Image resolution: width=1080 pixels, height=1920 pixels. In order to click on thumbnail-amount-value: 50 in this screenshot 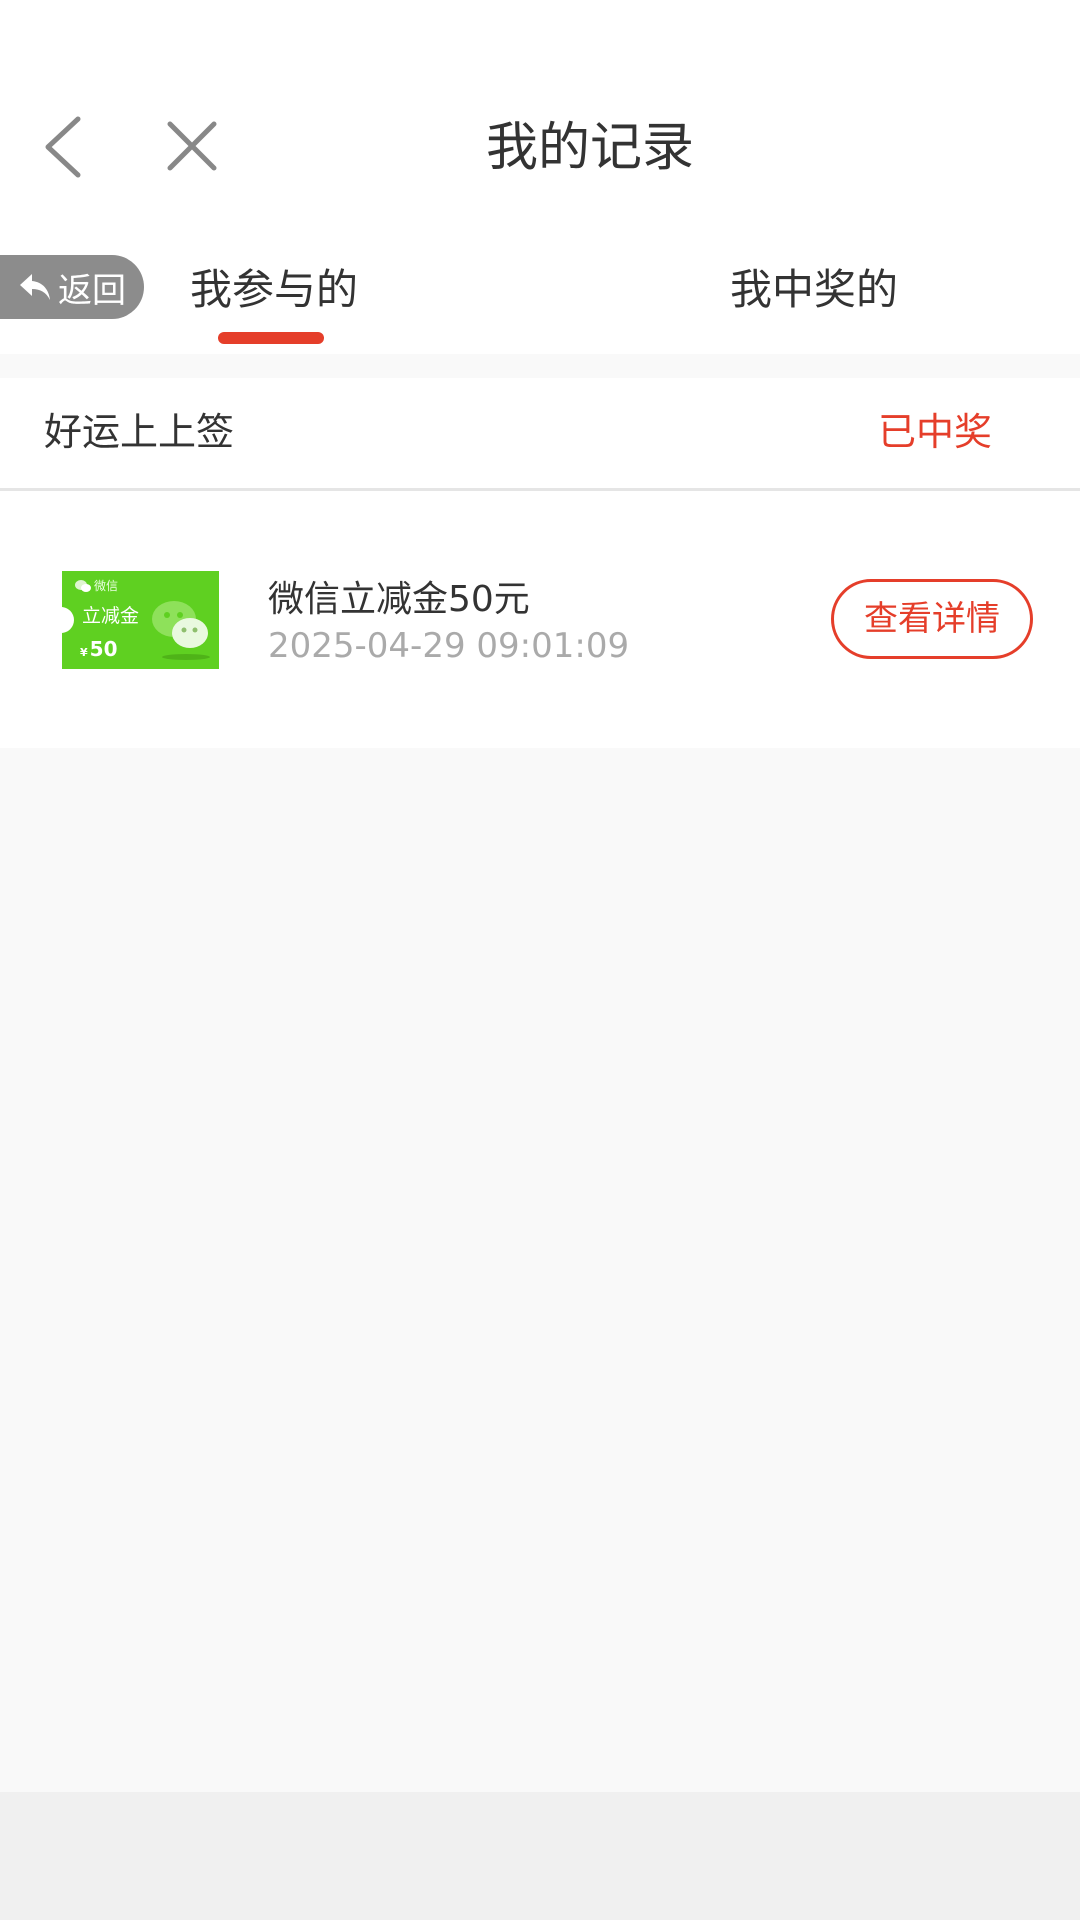, I will do `click(103, 649)`.